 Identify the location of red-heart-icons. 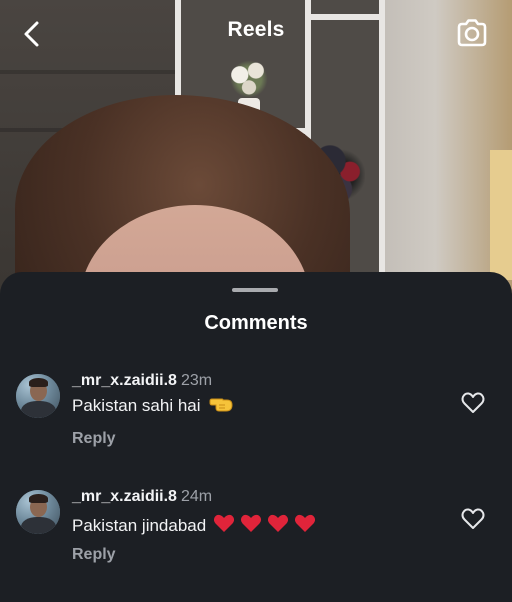
(266, 525).